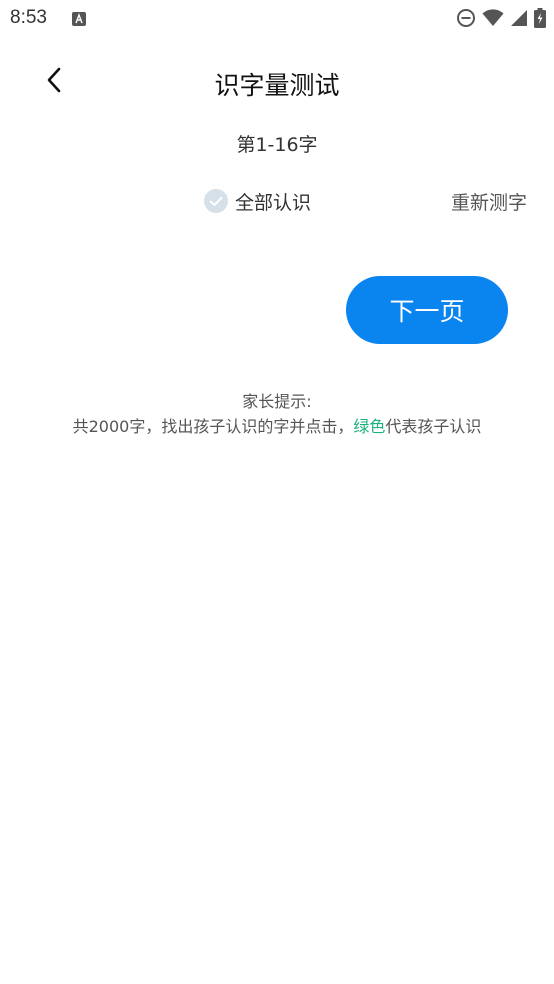 This screenshot has height=984, width=554. What do you see at coordinates (277, 145) in the screenshot?
I see `character-range-label: 第1-16字` at bounding box center [277, 145].